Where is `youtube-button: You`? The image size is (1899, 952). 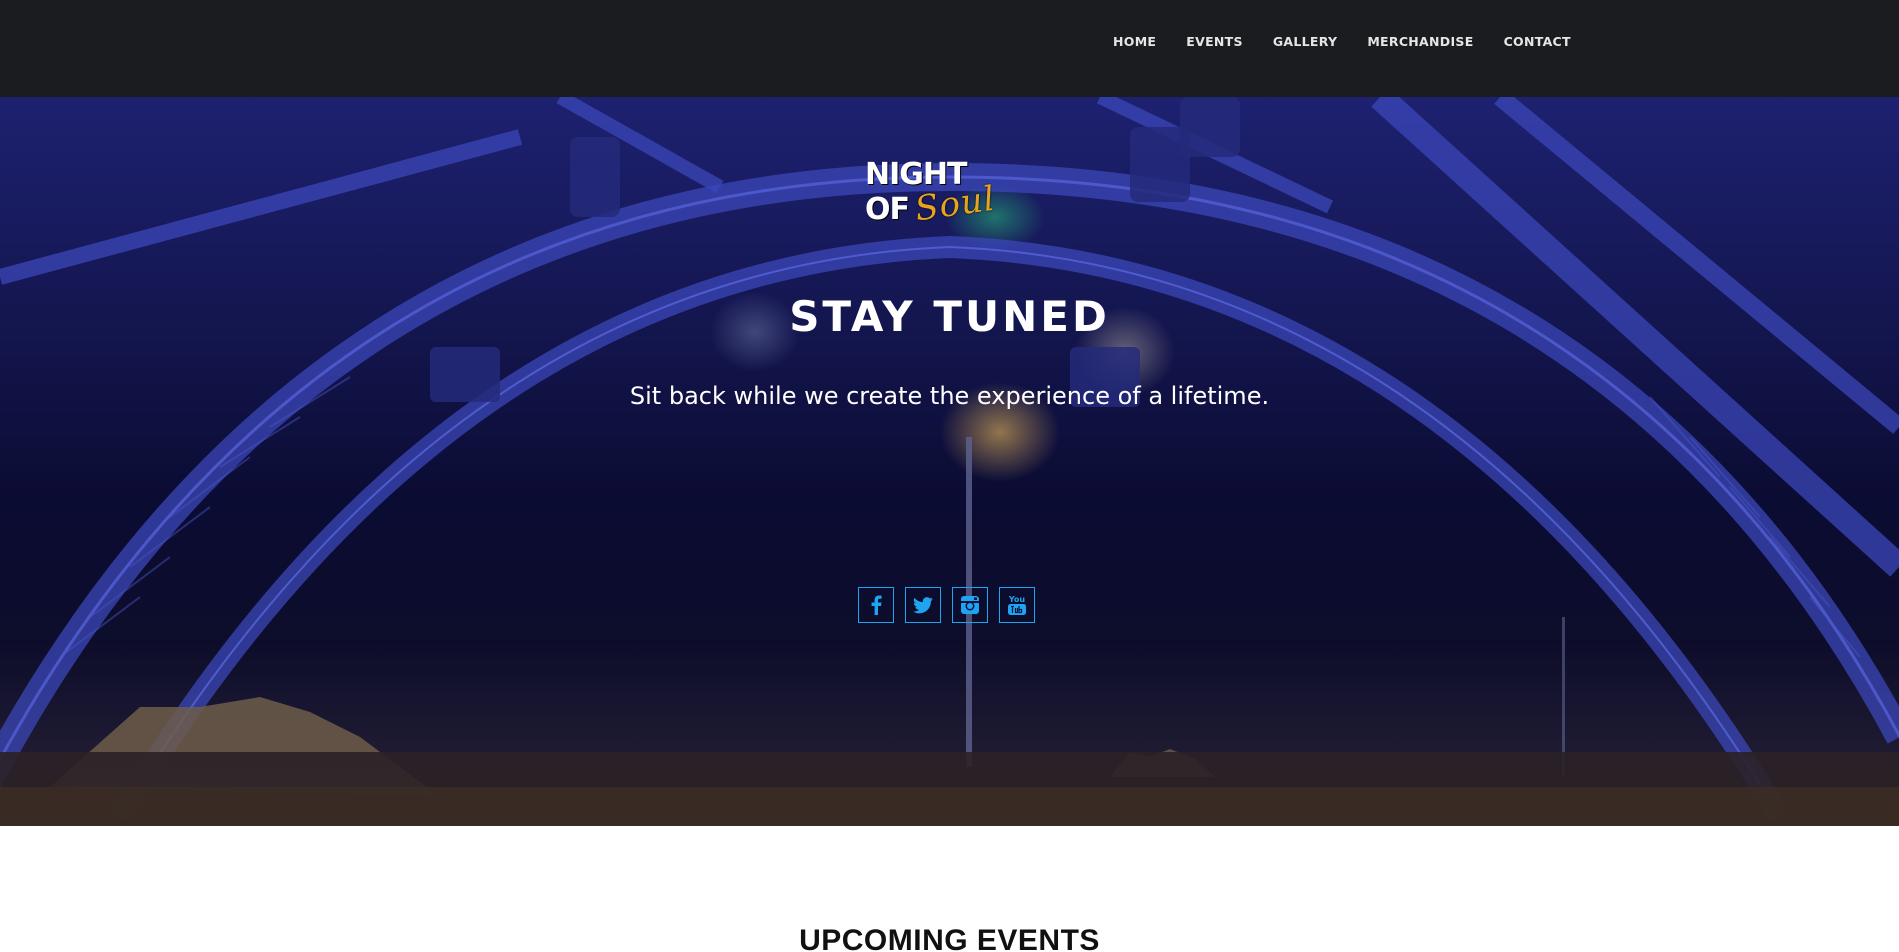 youtube-button: You is located at coordinates (1017, 605).